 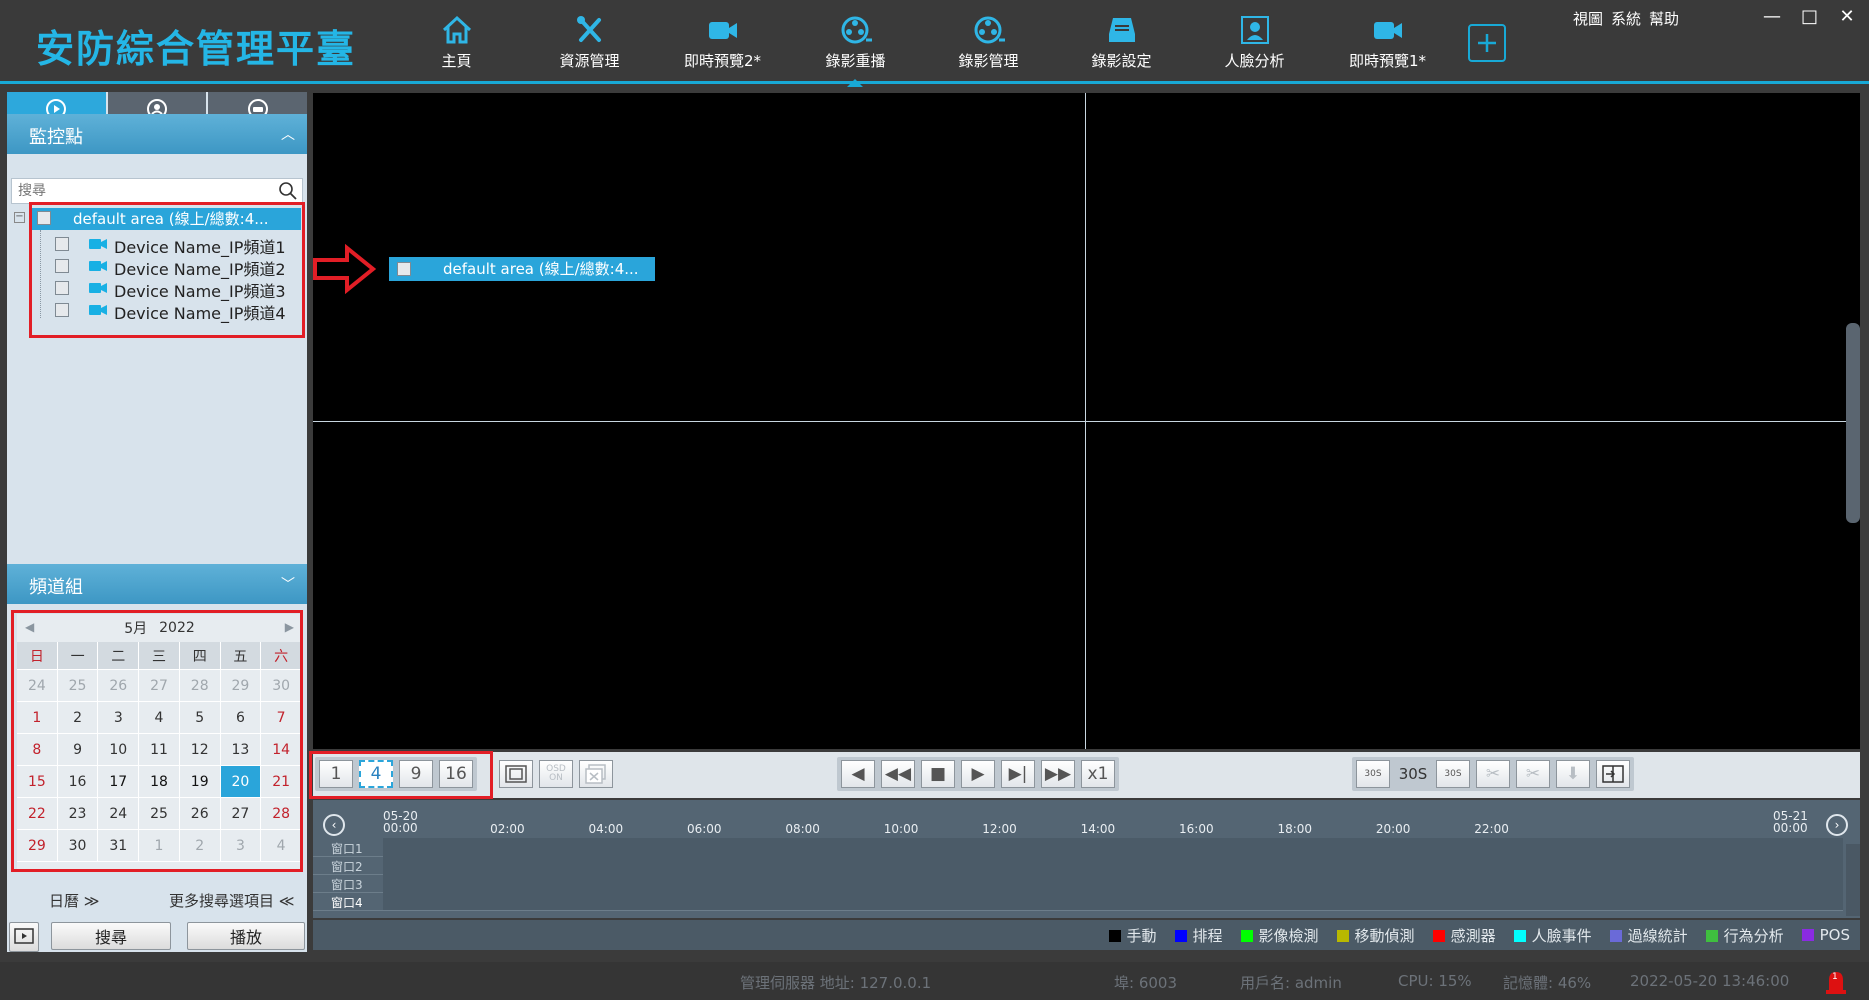 I want to click on timeline-row: 窗口3, so click(x=1078, y=883).